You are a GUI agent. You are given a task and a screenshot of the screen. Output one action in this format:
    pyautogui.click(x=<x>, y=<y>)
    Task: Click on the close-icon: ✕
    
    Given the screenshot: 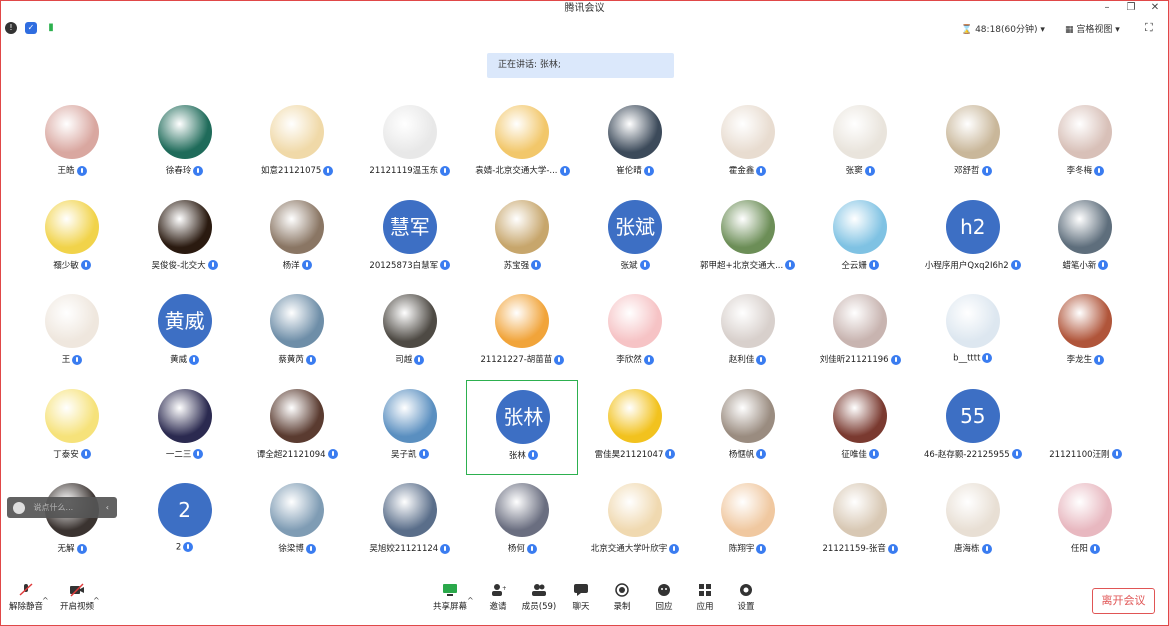 What is the action you would take?
    pyautogui.click(x=1155, y=8)
    